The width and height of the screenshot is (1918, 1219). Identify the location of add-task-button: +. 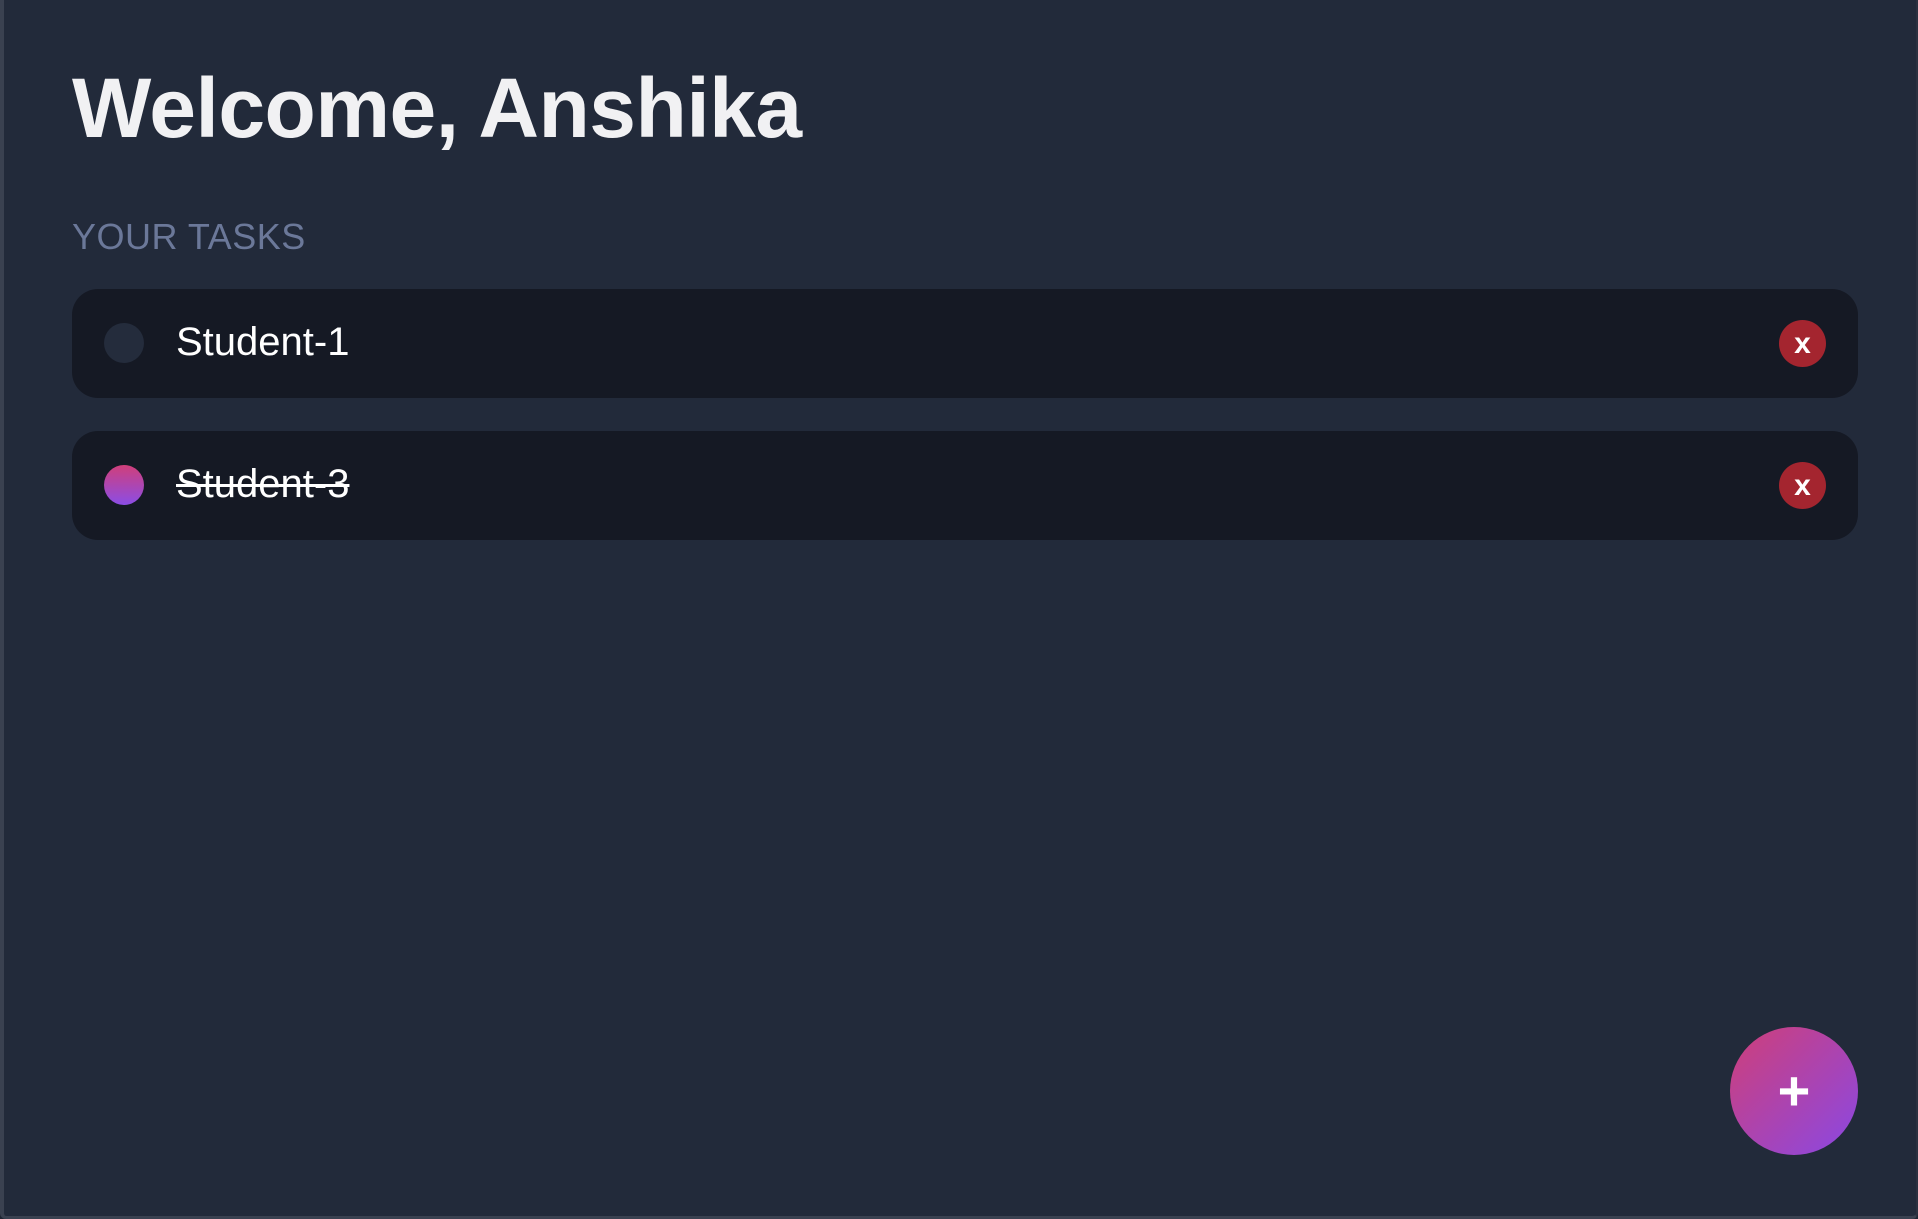
(1794, 1091).